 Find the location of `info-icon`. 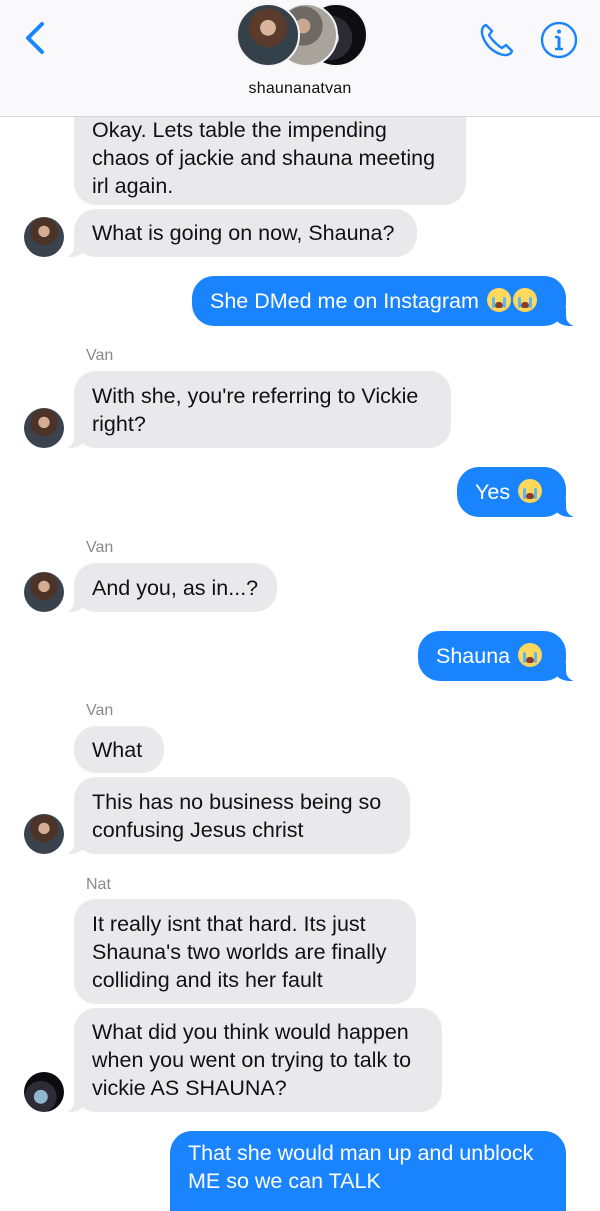

info-icon is located at coordinates (559, 40).